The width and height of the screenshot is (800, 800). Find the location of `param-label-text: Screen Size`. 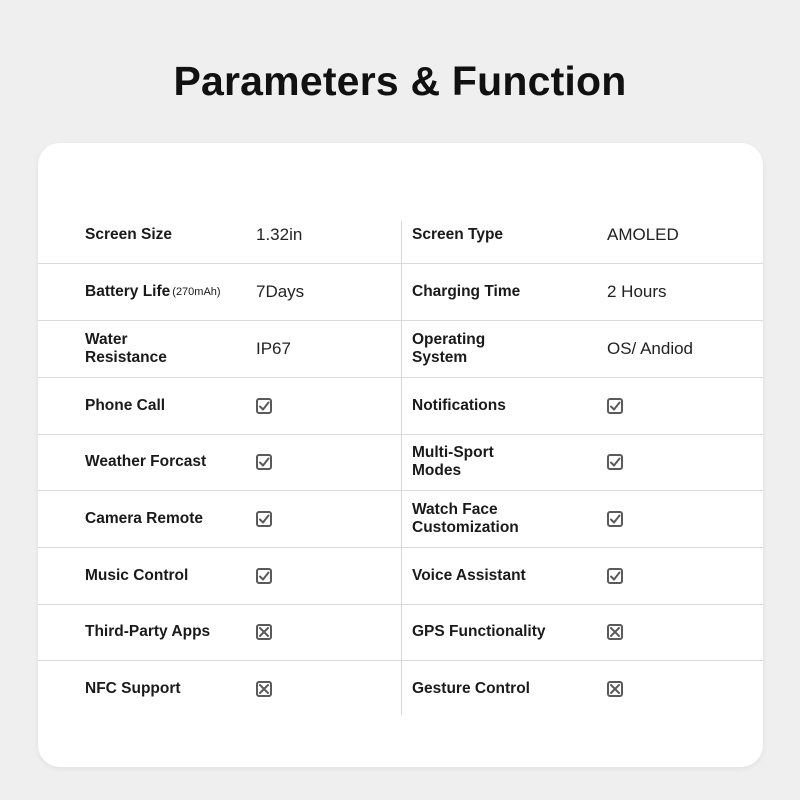

param-label-text: Screen Size is located at coordinates (129, 234).